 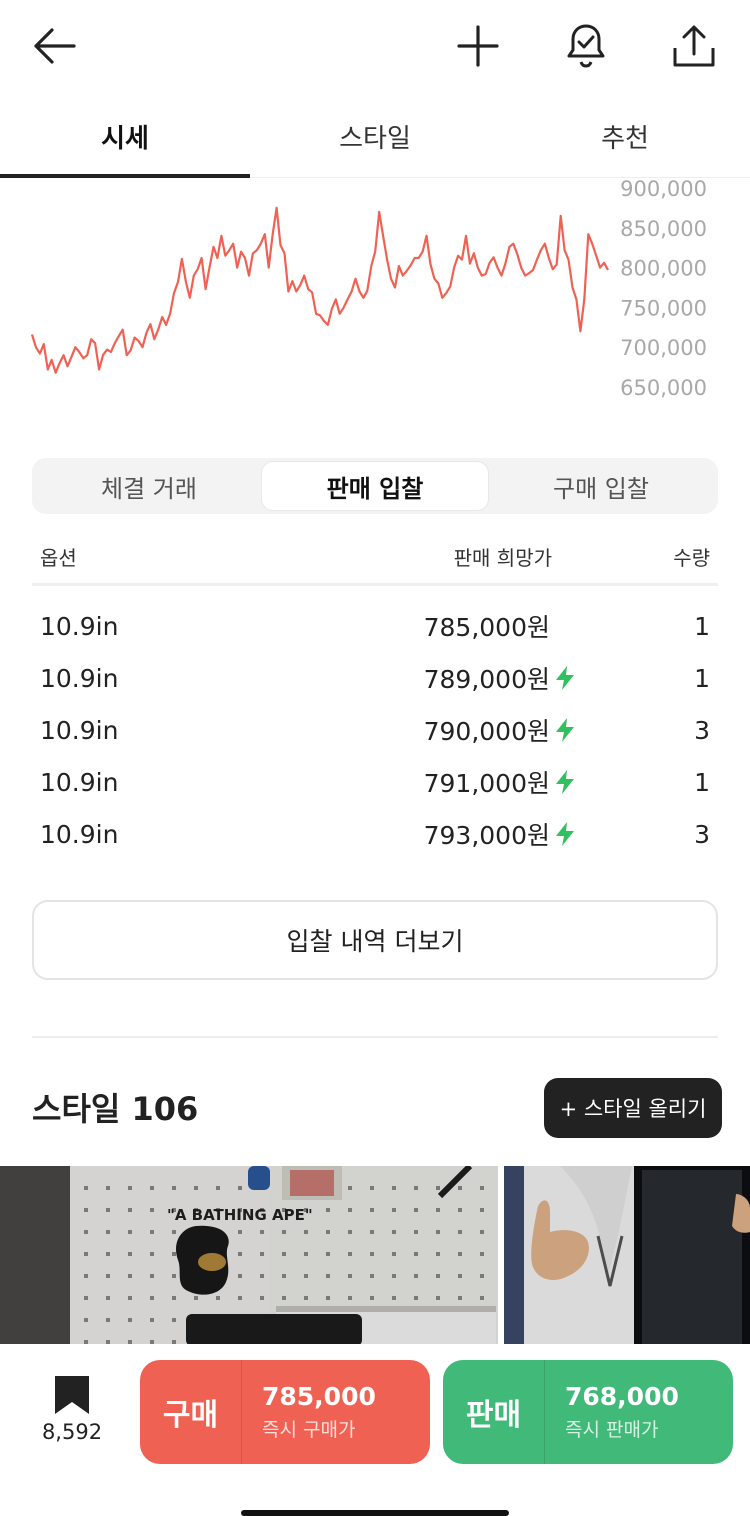 I want to click on segment-sell-bids: 판매 입찰, so click(x=375, y=486).